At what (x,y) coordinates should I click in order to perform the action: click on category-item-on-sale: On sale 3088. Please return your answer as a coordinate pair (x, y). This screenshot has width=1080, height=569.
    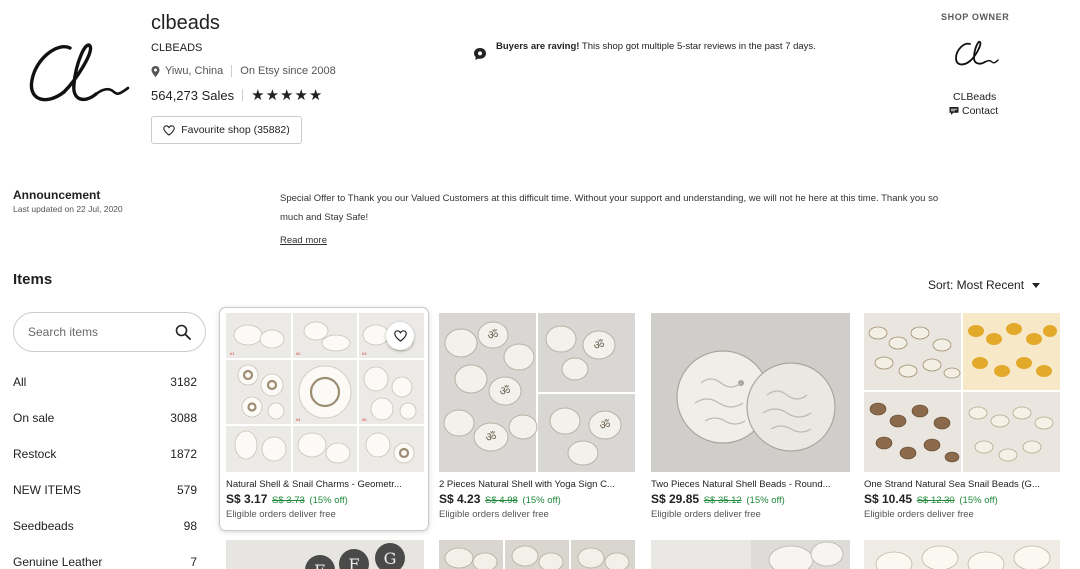
    Looking at the image, I should click on (105, 418).